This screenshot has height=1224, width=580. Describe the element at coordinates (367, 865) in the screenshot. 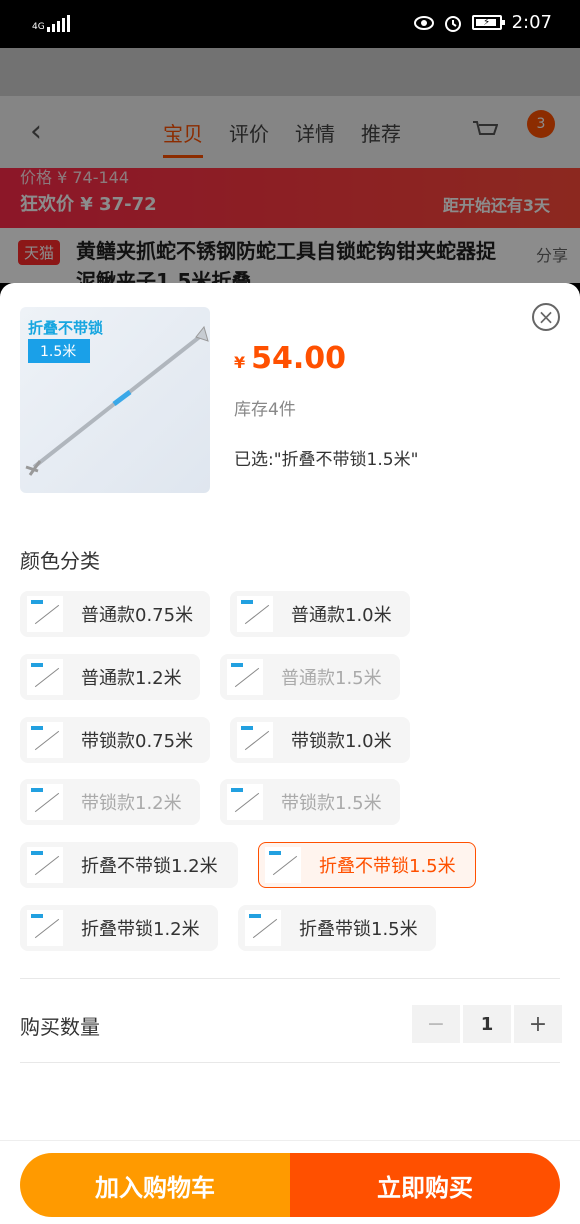

I see `option-chip-selected: 折叠不带锁1.5米` at that location.